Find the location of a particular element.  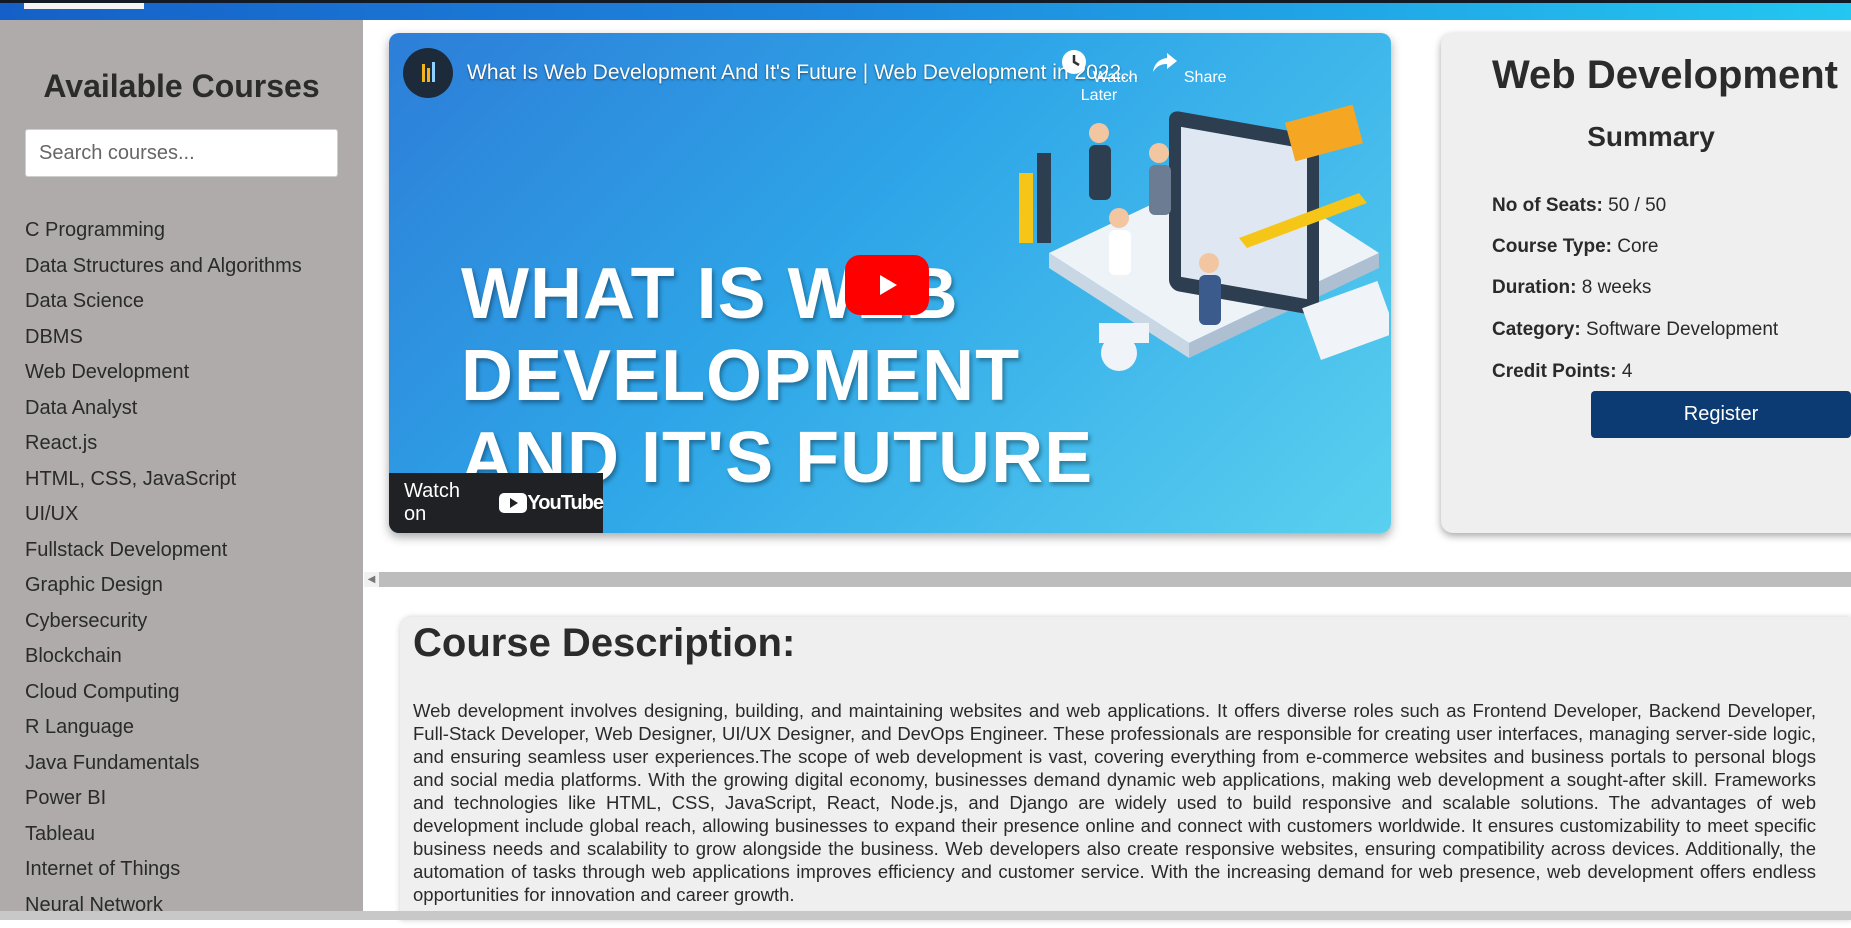

watch-on-youtube-button: Watch on YouTube is located at coordinates (496, 503).